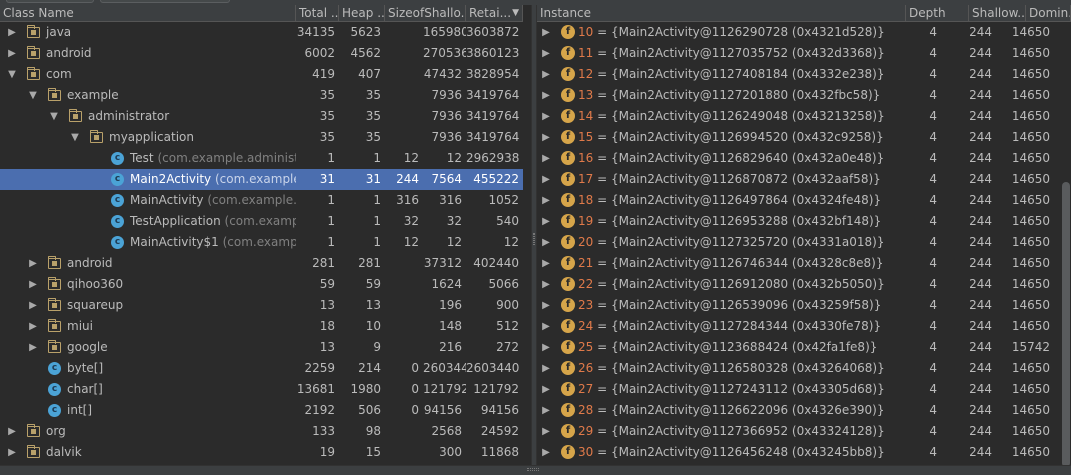 The height and width of the screenshot is (475, 1071). Describe the element at coordinates (148, 13) in the screenshot. I see `column-header-class-name: Class Name` at that location.